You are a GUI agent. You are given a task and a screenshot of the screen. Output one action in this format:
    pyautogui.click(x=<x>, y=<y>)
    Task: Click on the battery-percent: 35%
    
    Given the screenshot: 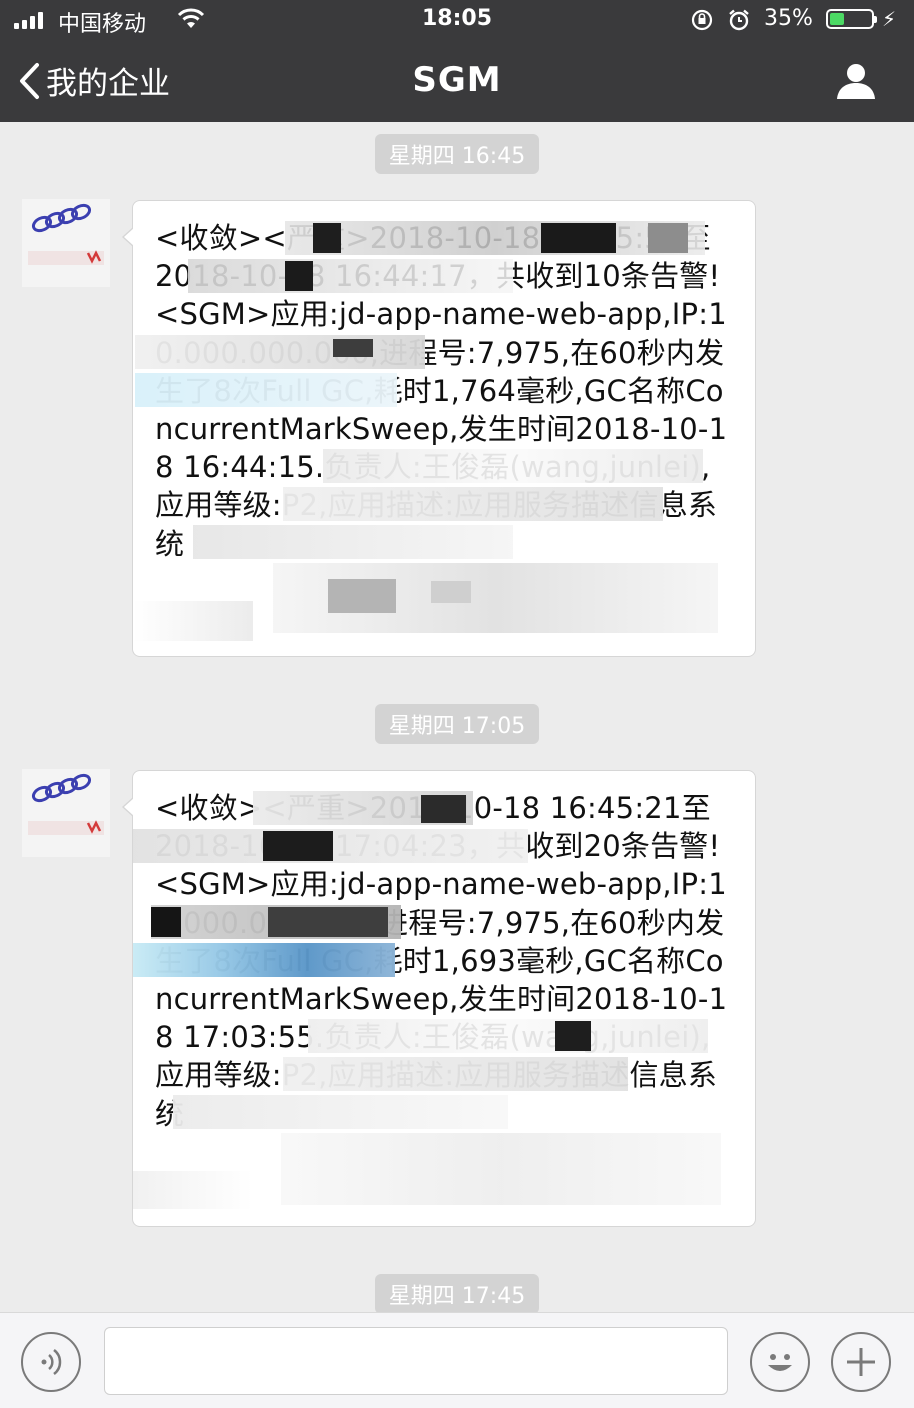 What is the action you would take?
    pyautogui.click(x=788, y=18)
    